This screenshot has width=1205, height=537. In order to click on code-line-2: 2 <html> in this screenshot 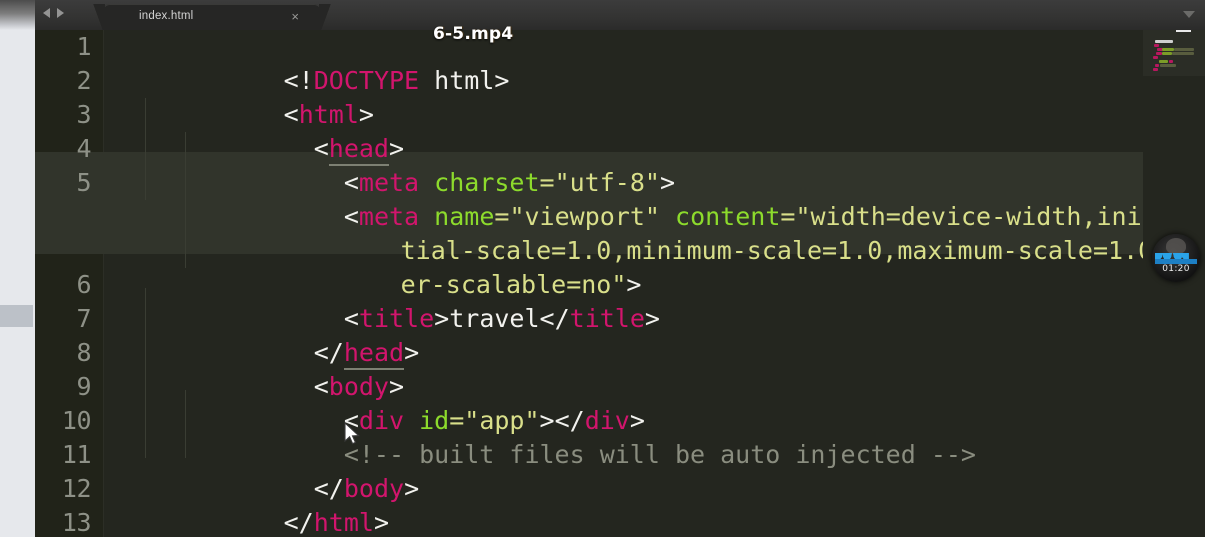, I will do `click(620, 96)`.